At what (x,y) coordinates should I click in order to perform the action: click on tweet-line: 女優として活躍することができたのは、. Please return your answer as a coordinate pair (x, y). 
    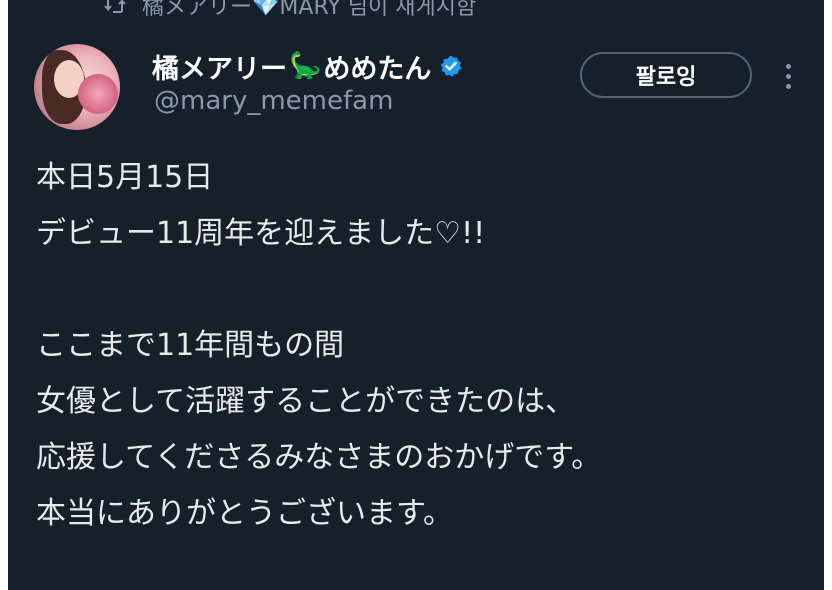
    Looking at the image, I should click on (306, 401).